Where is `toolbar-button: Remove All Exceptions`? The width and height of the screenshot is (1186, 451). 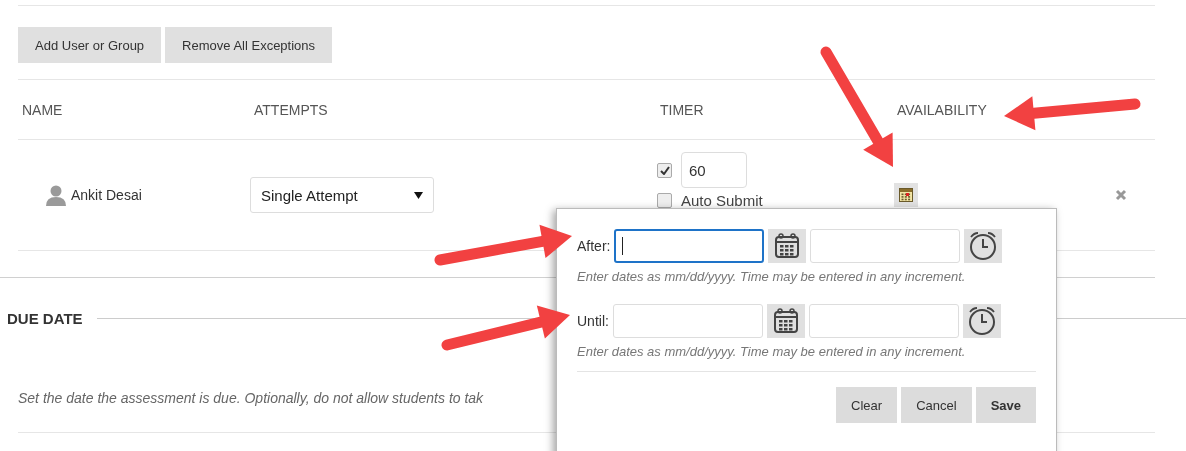
toolbar-button: Remove All Exceptions is located at coordinates (249, 45).